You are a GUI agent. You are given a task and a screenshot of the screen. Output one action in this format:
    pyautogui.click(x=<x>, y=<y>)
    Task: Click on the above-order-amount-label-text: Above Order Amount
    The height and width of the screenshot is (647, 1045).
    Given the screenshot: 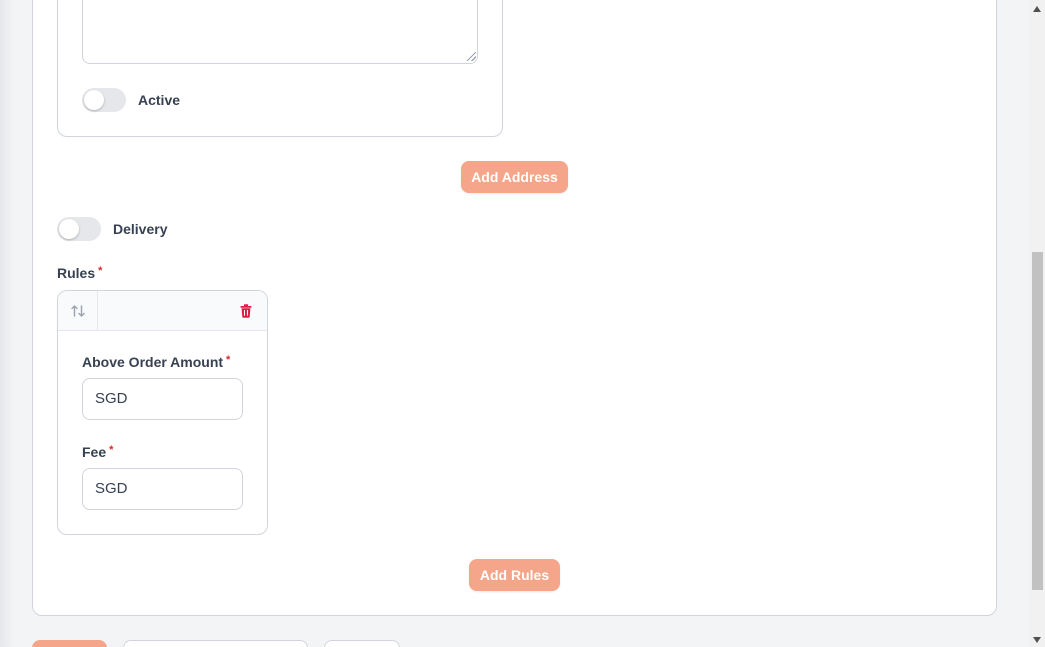 What is the action you would take?
    pyautogui.click(x=153, y=362)
    